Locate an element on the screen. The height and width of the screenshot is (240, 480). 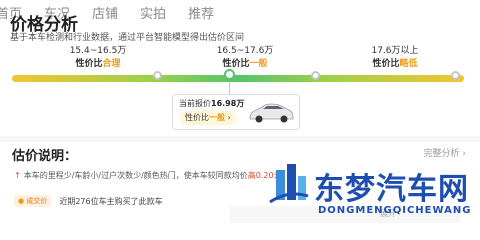
deal-badge: ● 成交价 is located at coordinates (33, 201).